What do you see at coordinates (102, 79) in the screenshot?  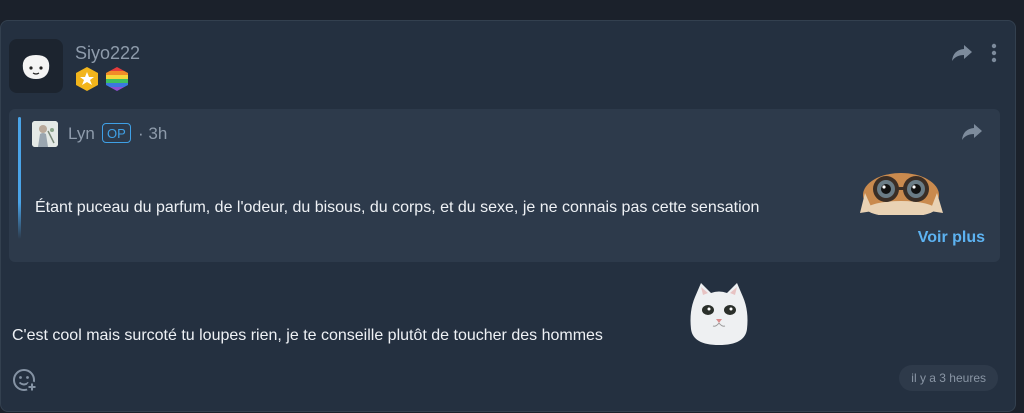 I see `user-badges` at bounding box center [102, 79].